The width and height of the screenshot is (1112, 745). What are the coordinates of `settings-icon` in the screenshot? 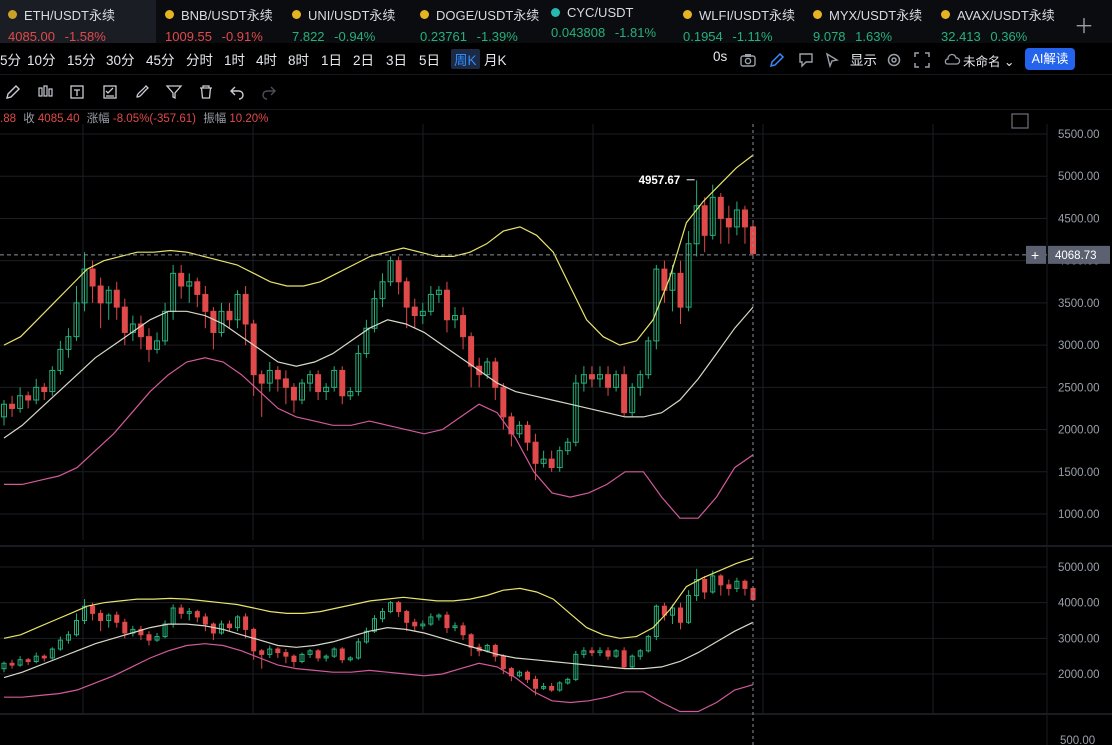 It's located at (894, 60).